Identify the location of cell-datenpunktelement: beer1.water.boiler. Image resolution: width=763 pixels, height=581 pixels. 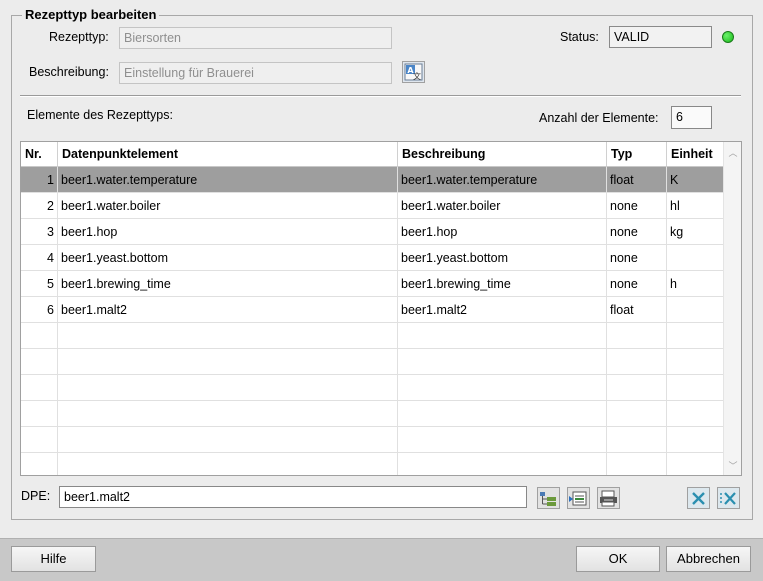
(228, 206).